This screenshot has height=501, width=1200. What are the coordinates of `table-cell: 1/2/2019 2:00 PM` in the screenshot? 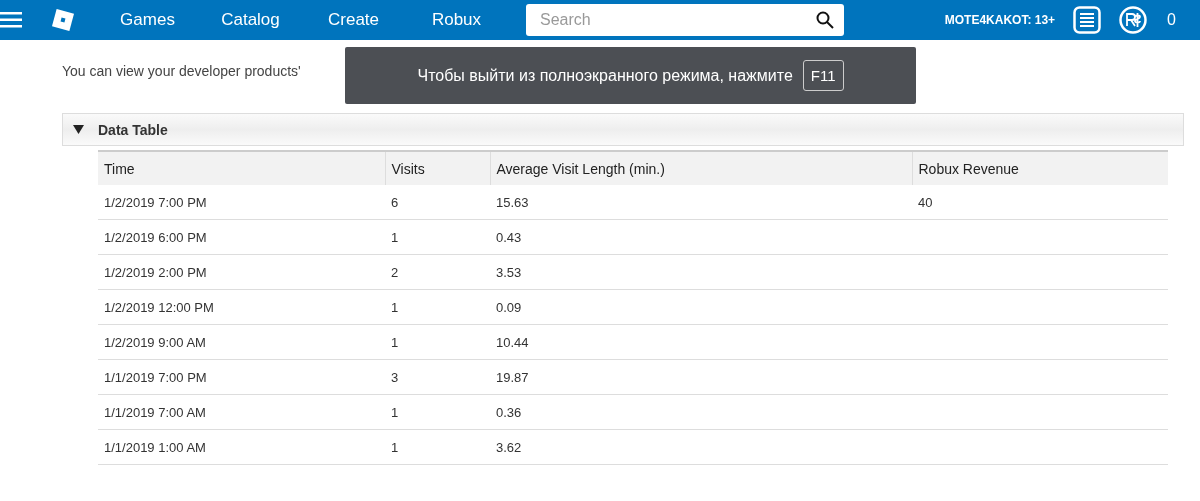 It's located at (241, 272).